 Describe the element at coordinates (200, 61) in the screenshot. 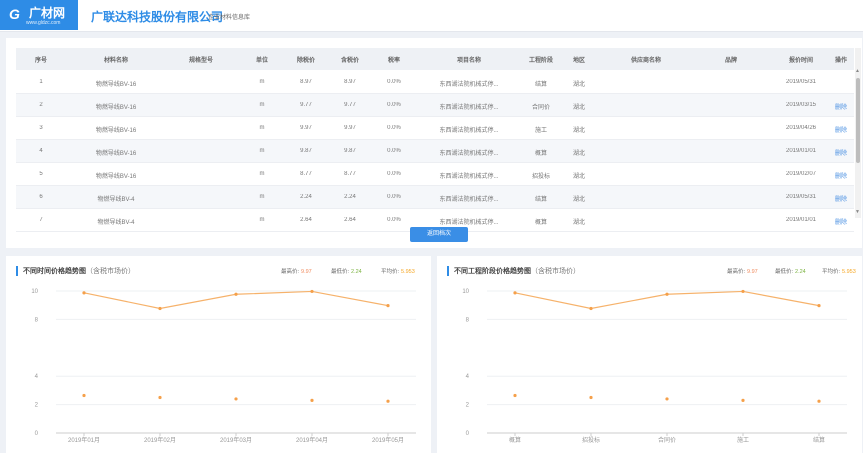

I see `column-header: 规格型号` at that location.